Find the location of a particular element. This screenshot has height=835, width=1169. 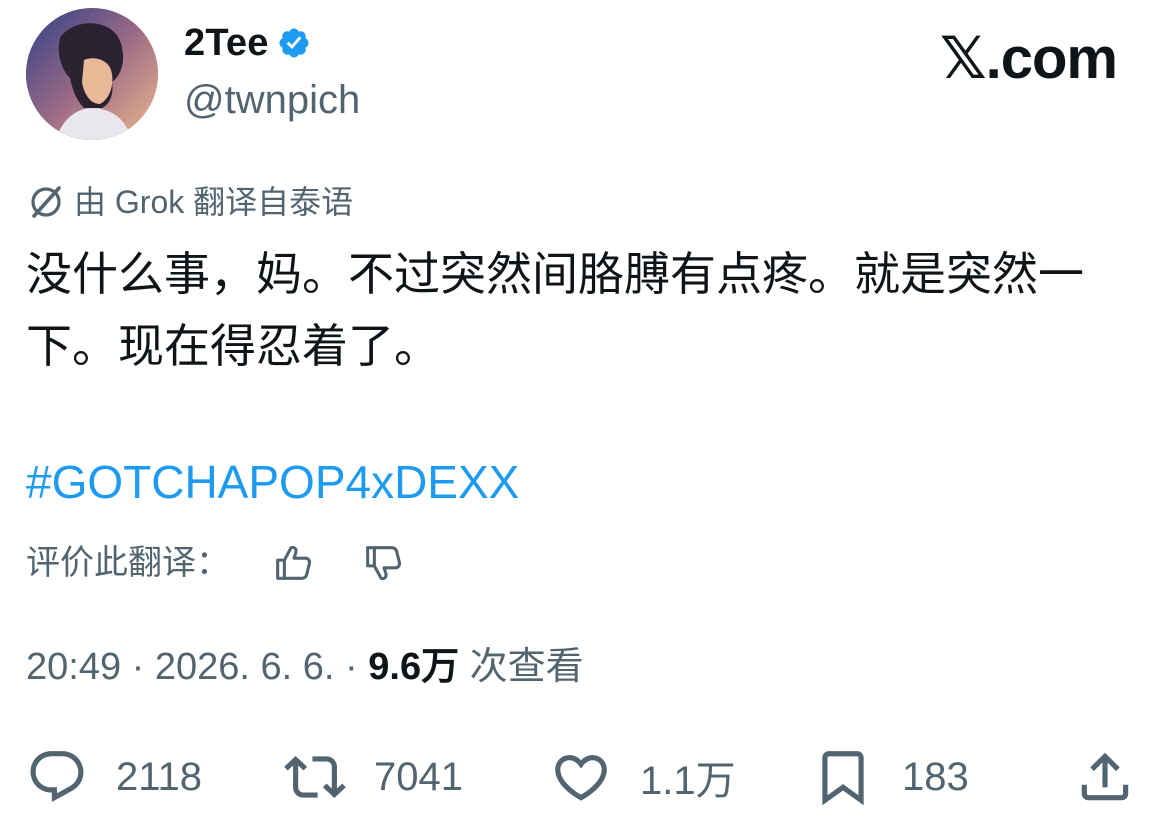

grok-translate-icon is located at coordinates (46, 202).